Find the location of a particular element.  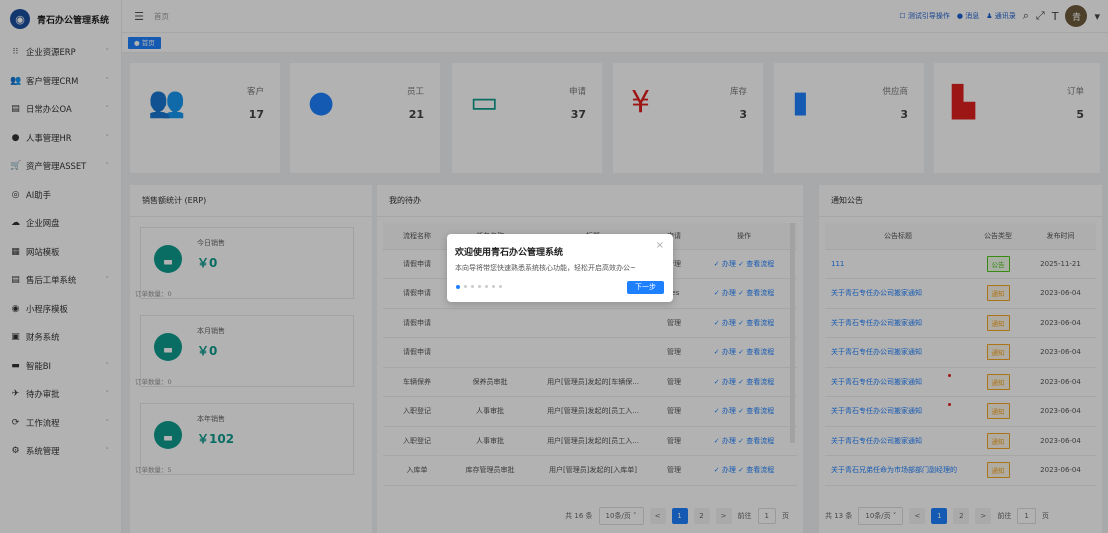

guide-content: 本向导将带您快速熟悉系统核心功能，轻松开启高效办公~ is located at coordinates (545, 268).